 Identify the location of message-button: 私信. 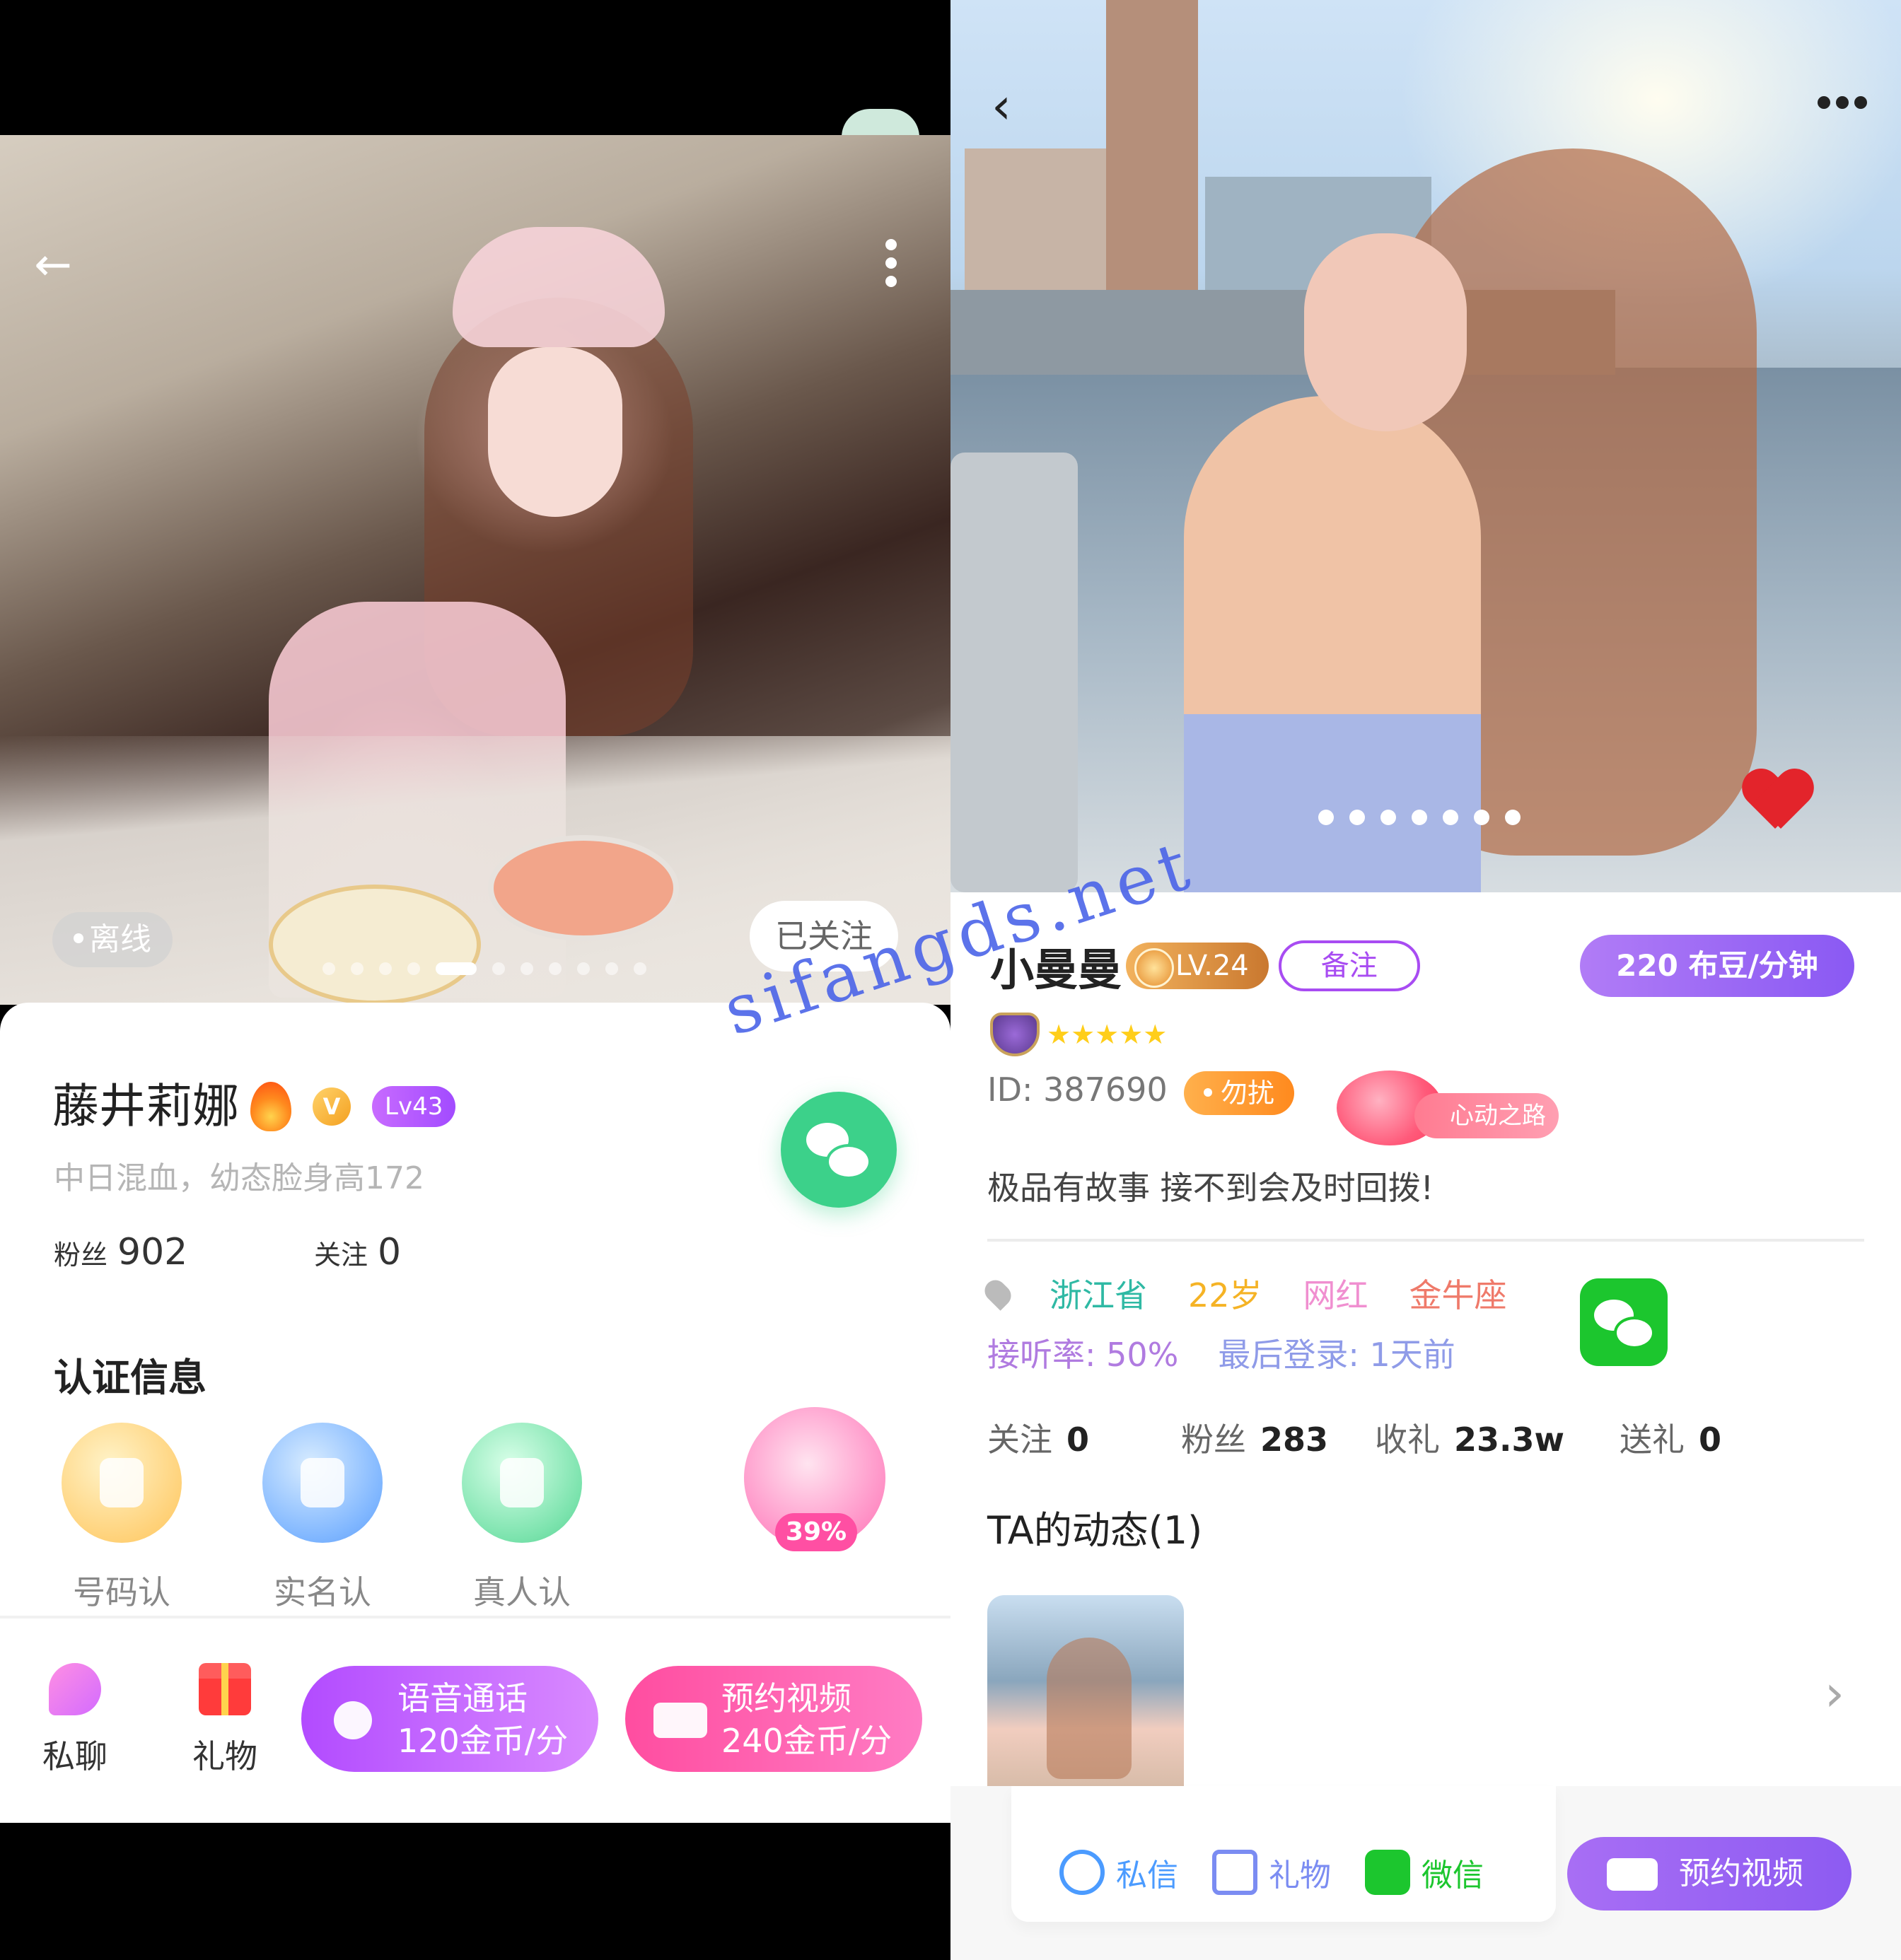
(1118, 1872).